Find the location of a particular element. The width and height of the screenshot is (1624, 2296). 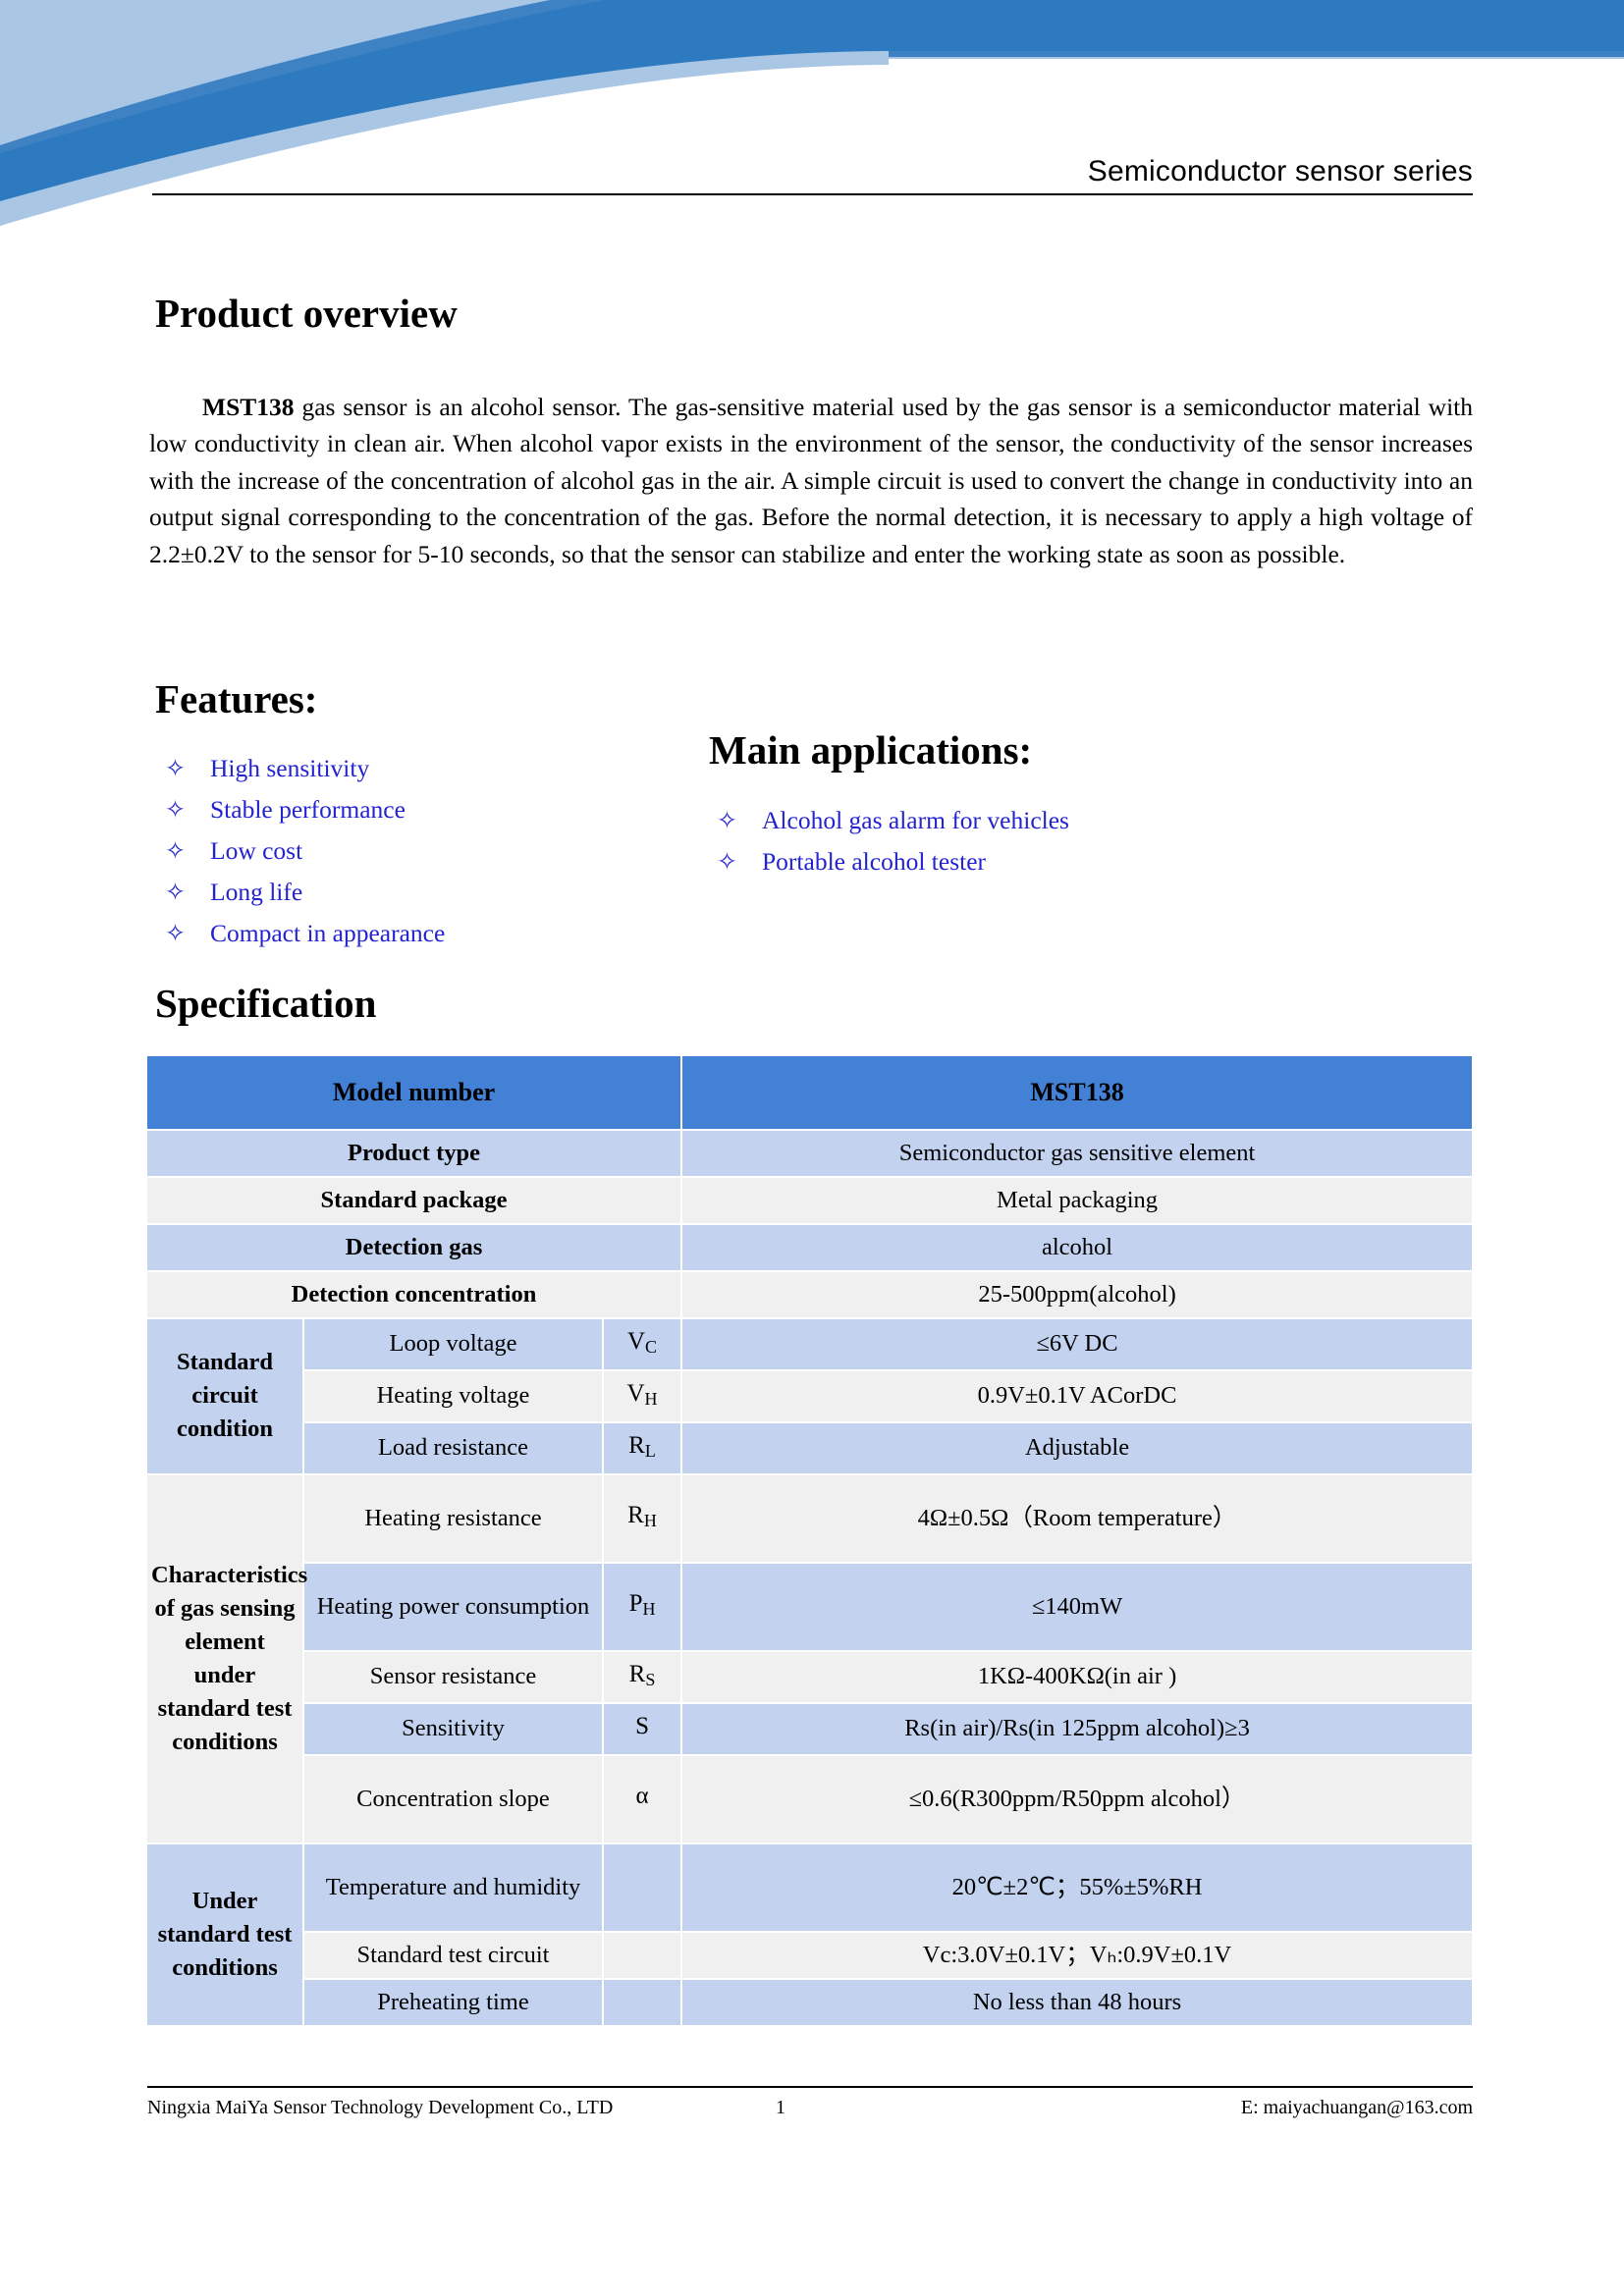

application-label: Alcohol gas alarm for vehicles is located at coordinates (915, 820).